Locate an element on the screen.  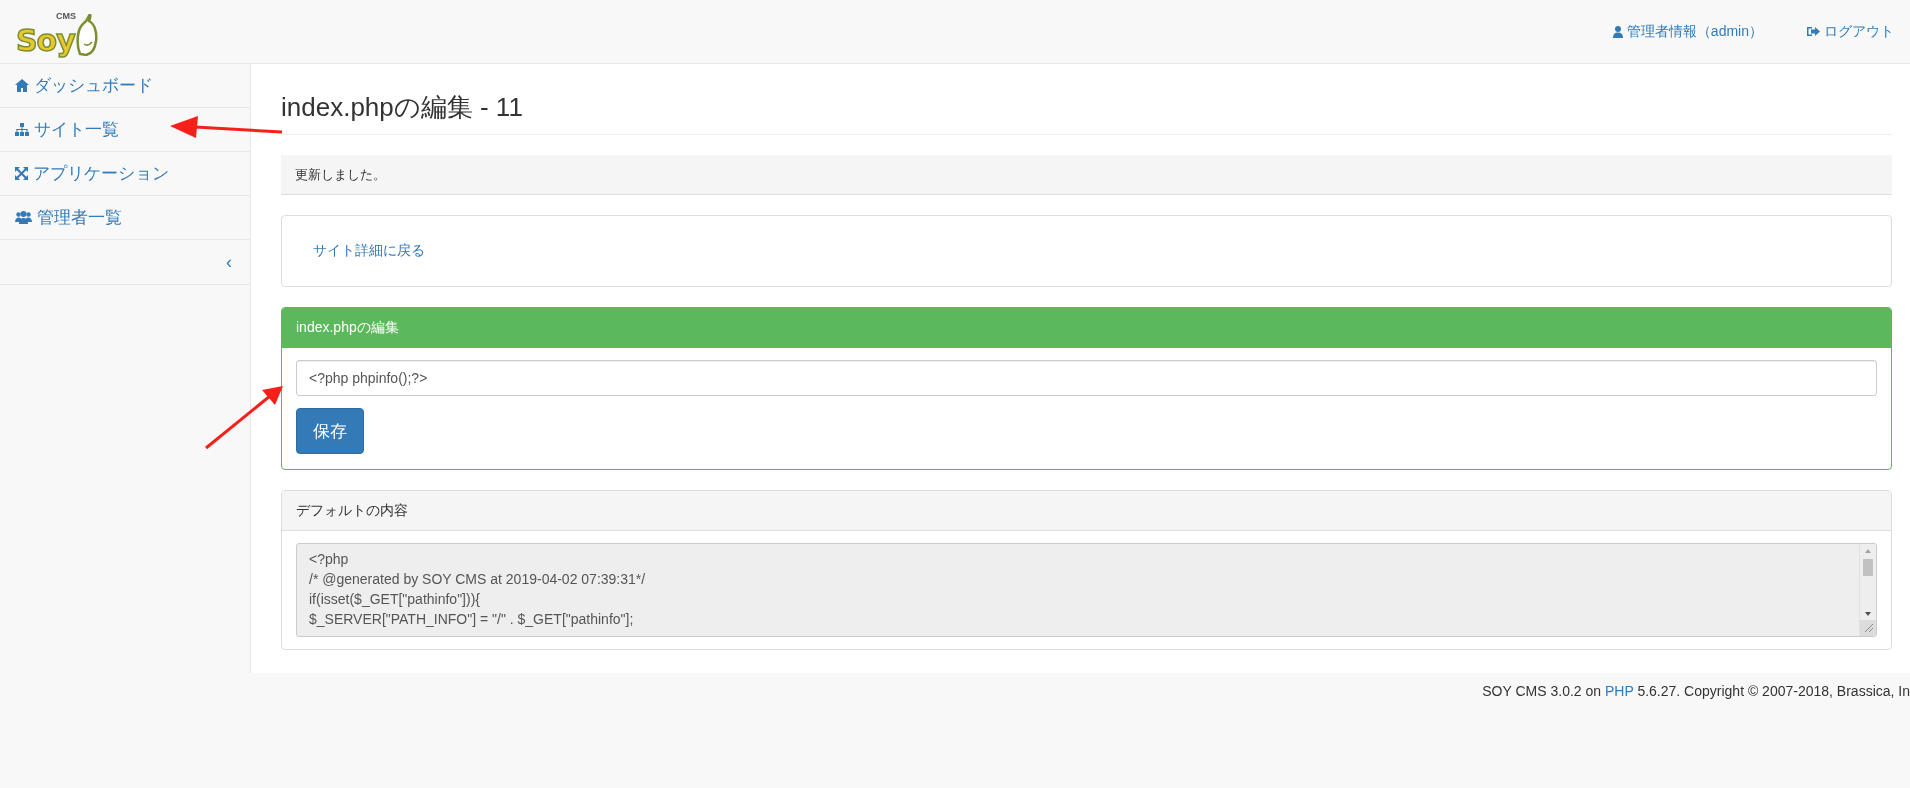
sign-out-icon is located at coordinates (1813, 31).